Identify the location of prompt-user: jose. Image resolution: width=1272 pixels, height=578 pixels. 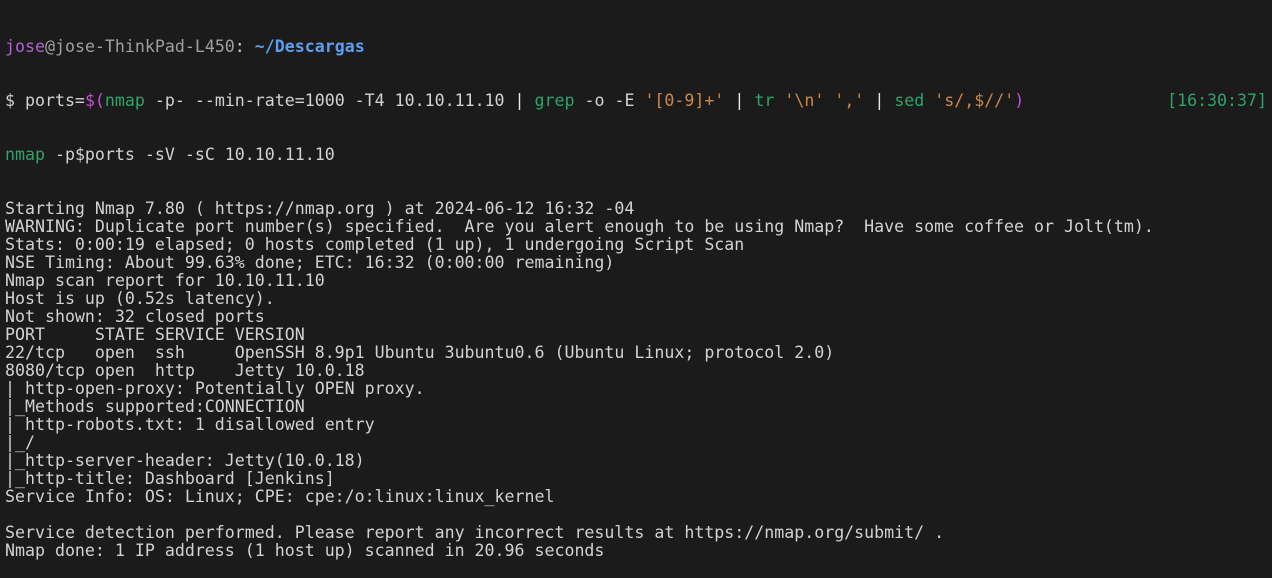
(25, 46).